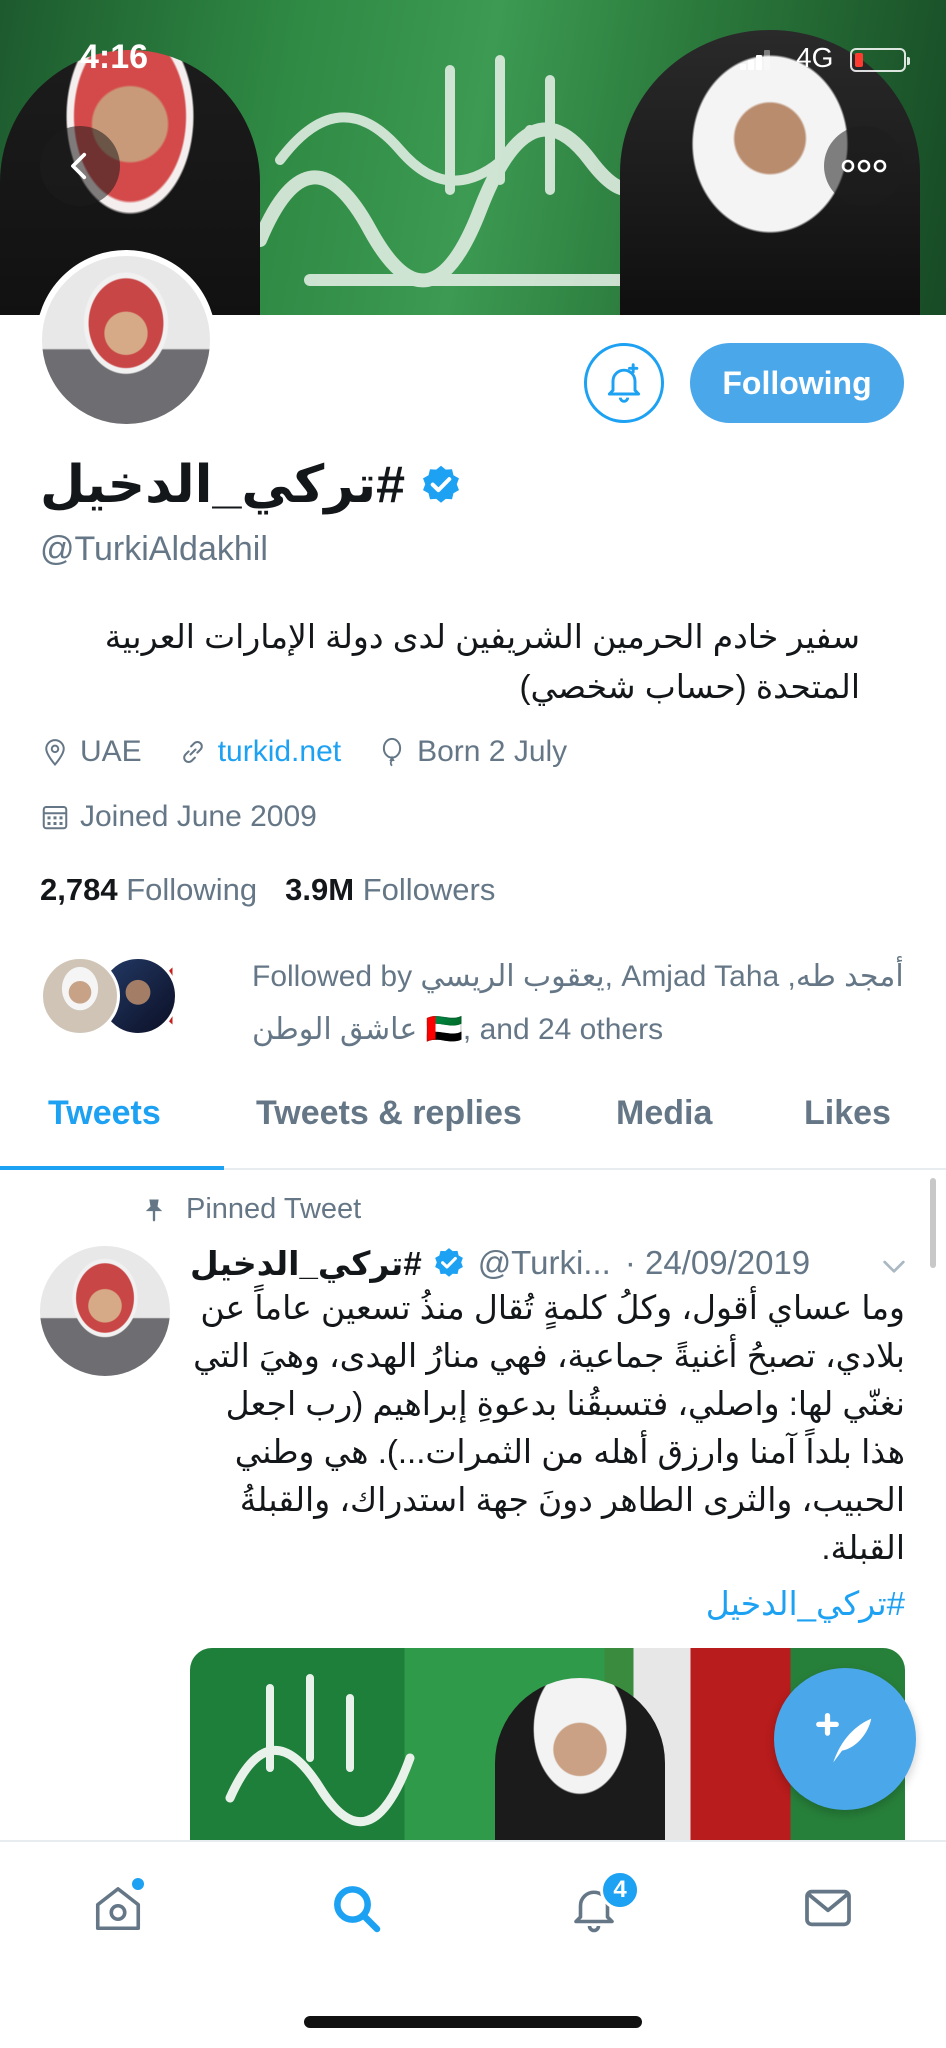 This screenshot has width=946, height=2048. I want to click on pinned-tweet-label: Pinned Tweet, so click(250, 1209).